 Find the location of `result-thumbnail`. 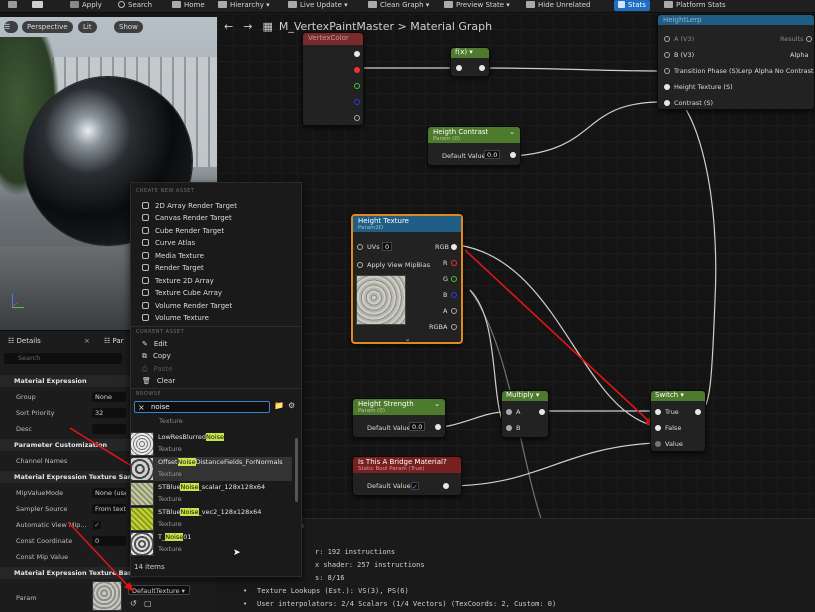

result-thumbnail is located at coordinates (142, 544).